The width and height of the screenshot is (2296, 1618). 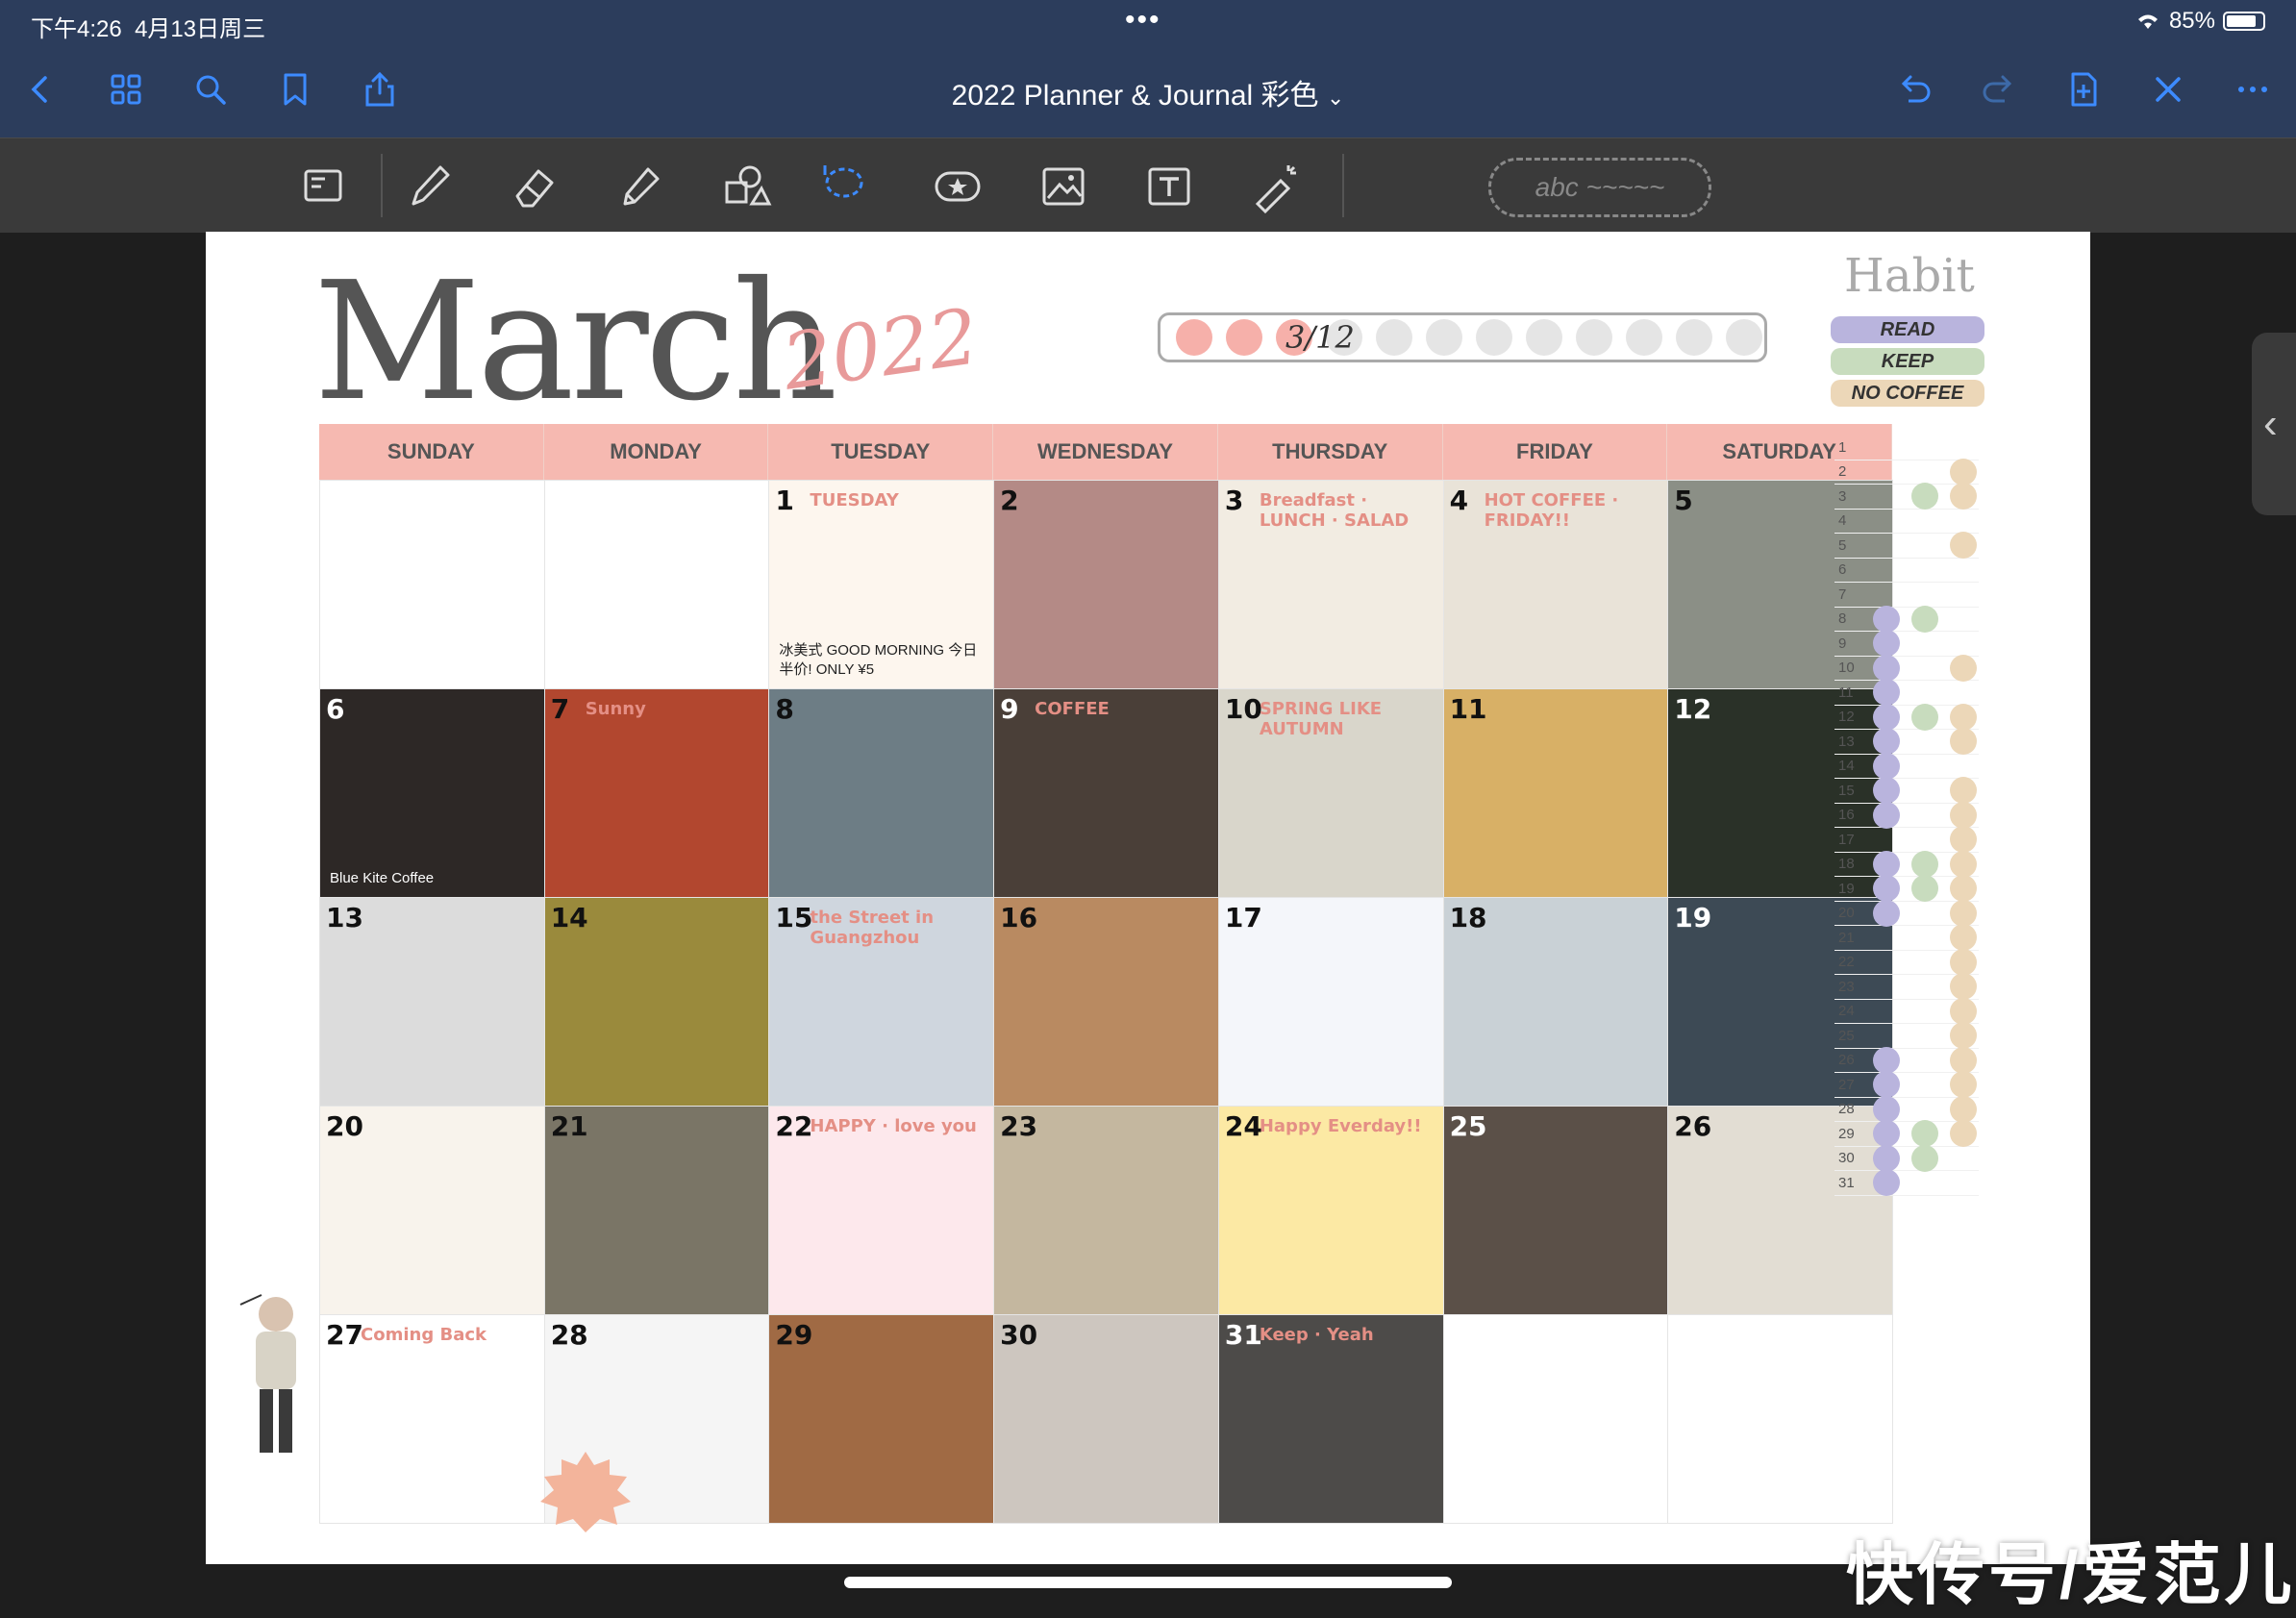 I want to click on day-cell: 13, so click(x=432, y=1002).